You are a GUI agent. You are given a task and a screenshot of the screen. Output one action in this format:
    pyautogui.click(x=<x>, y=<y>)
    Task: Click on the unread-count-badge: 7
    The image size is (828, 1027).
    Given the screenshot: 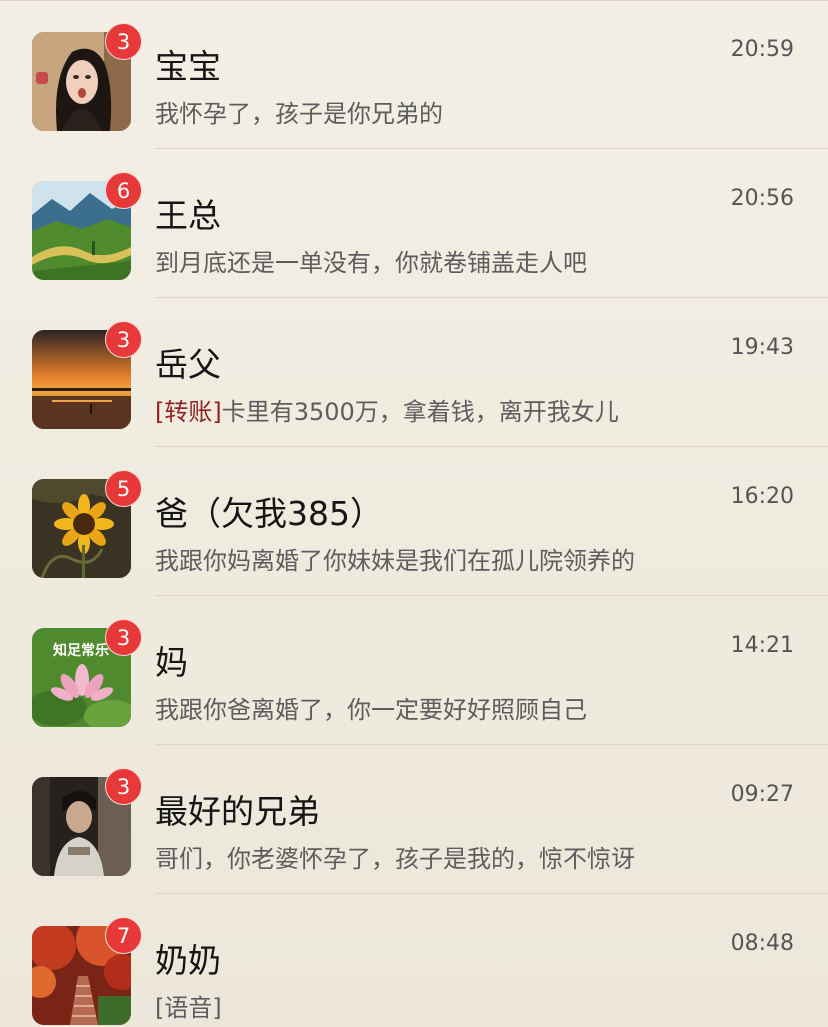 What is the action you would take?
    pyautogui.click(x=123, y=935)
    